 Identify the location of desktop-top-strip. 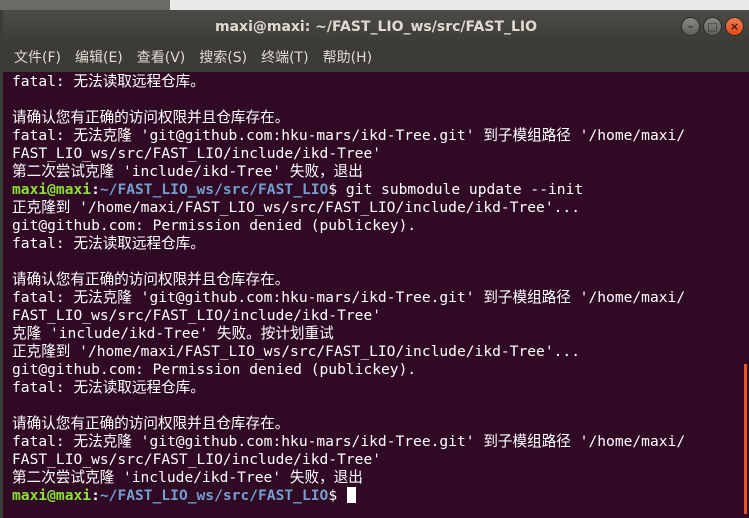
(374, 5).